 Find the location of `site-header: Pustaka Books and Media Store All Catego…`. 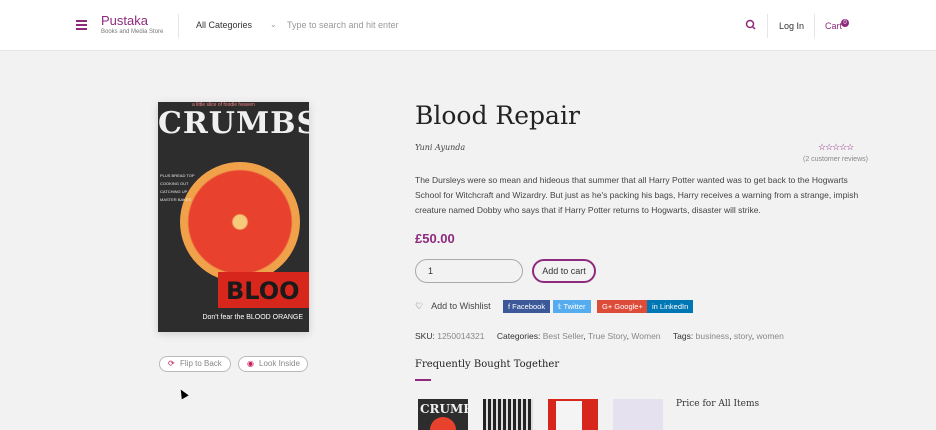

site-header: Pustaka Books and Media Store All Catego… is located at coordinates (468, 25).